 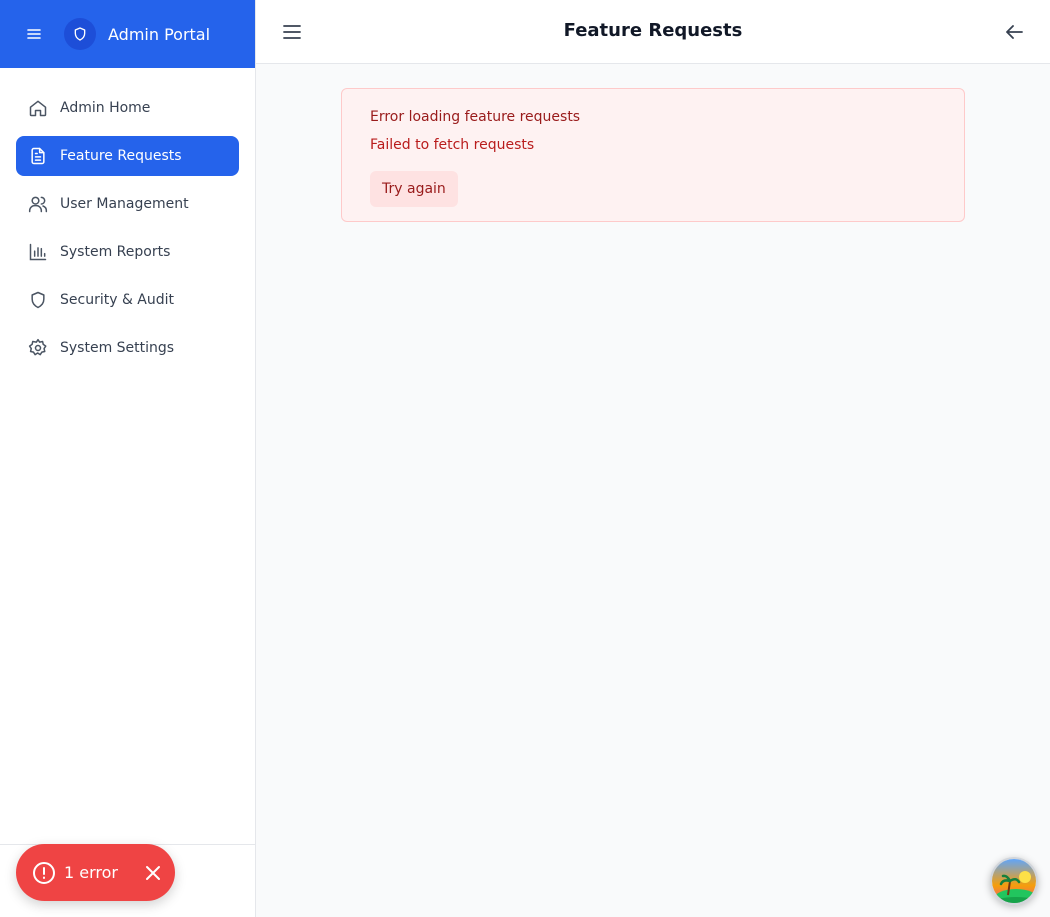 I want to click on island-avatar-icon, so click(x=1014, y=881).